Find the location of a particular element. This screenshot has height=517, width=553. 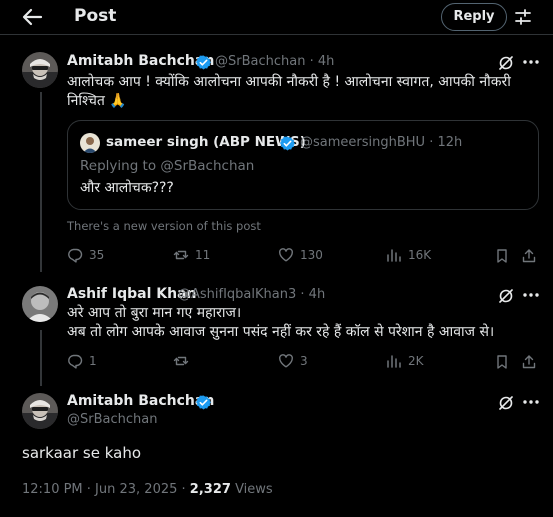

quoted-author-handle: @sameersinghBHU · 12h is located at coordinates (381, 142).